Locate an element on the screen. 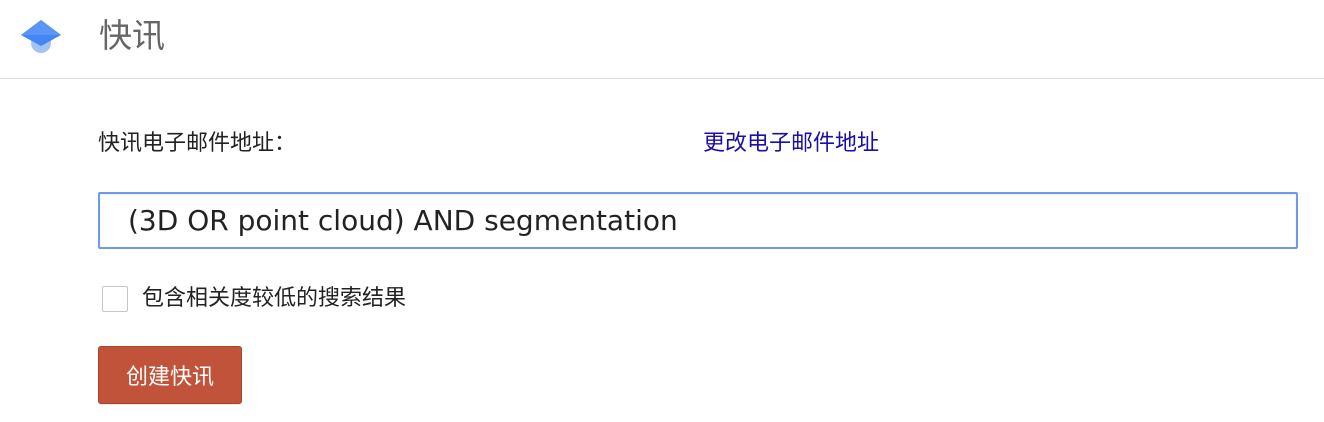  include-less-relevant-checkbox is located at coordinates (115, 299).